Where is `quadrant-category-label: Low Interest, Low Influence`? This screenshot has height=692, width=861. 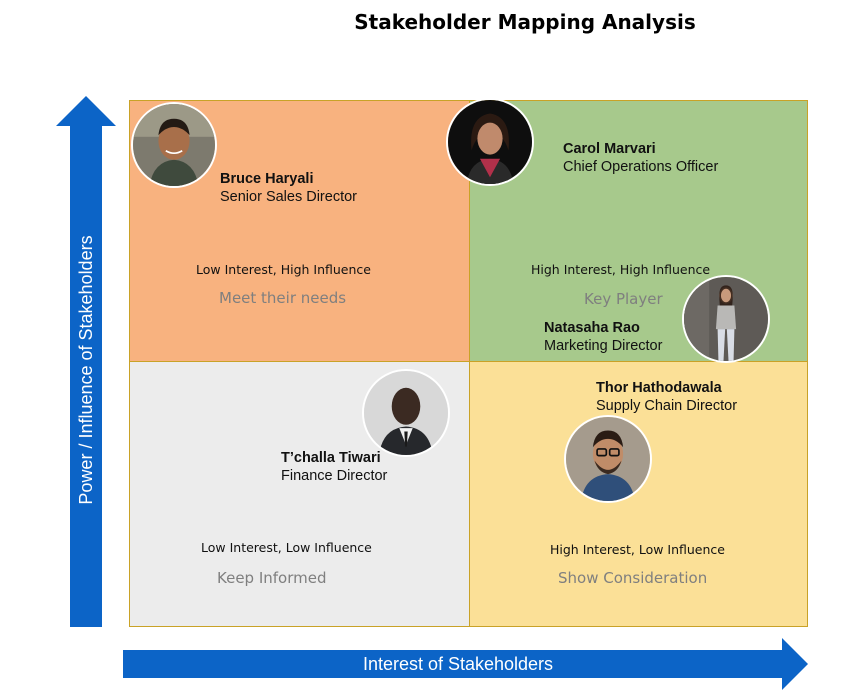 quadrant-category-label: Low Interest, Low Influence is located at coordinates (286, 547).